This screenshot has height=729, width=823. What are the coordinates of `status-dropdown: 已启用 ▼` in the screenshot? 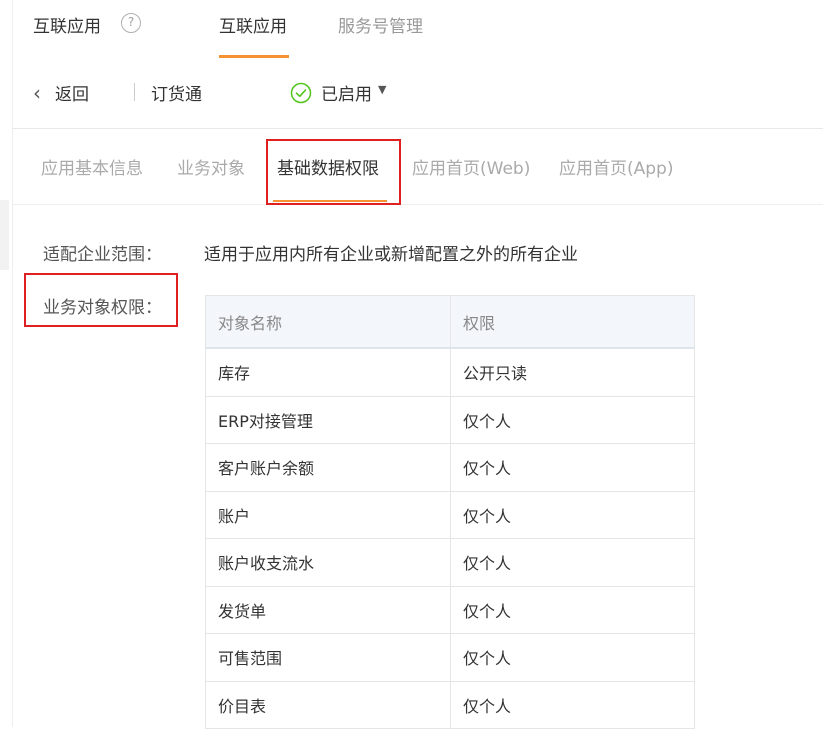 It's located at (338, 92).